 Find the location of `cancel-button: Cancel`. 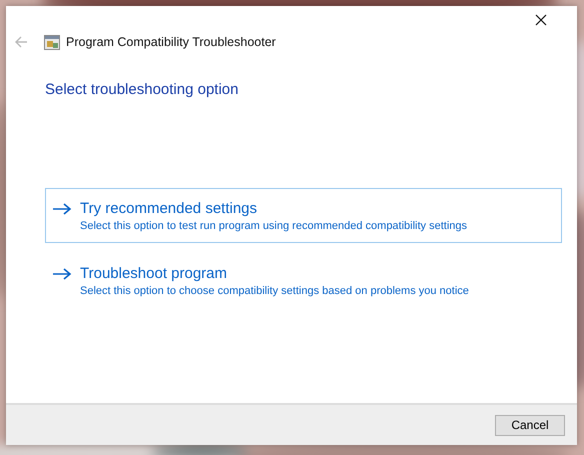

cancel-button: Cancel is located at coordinates (530, 425).